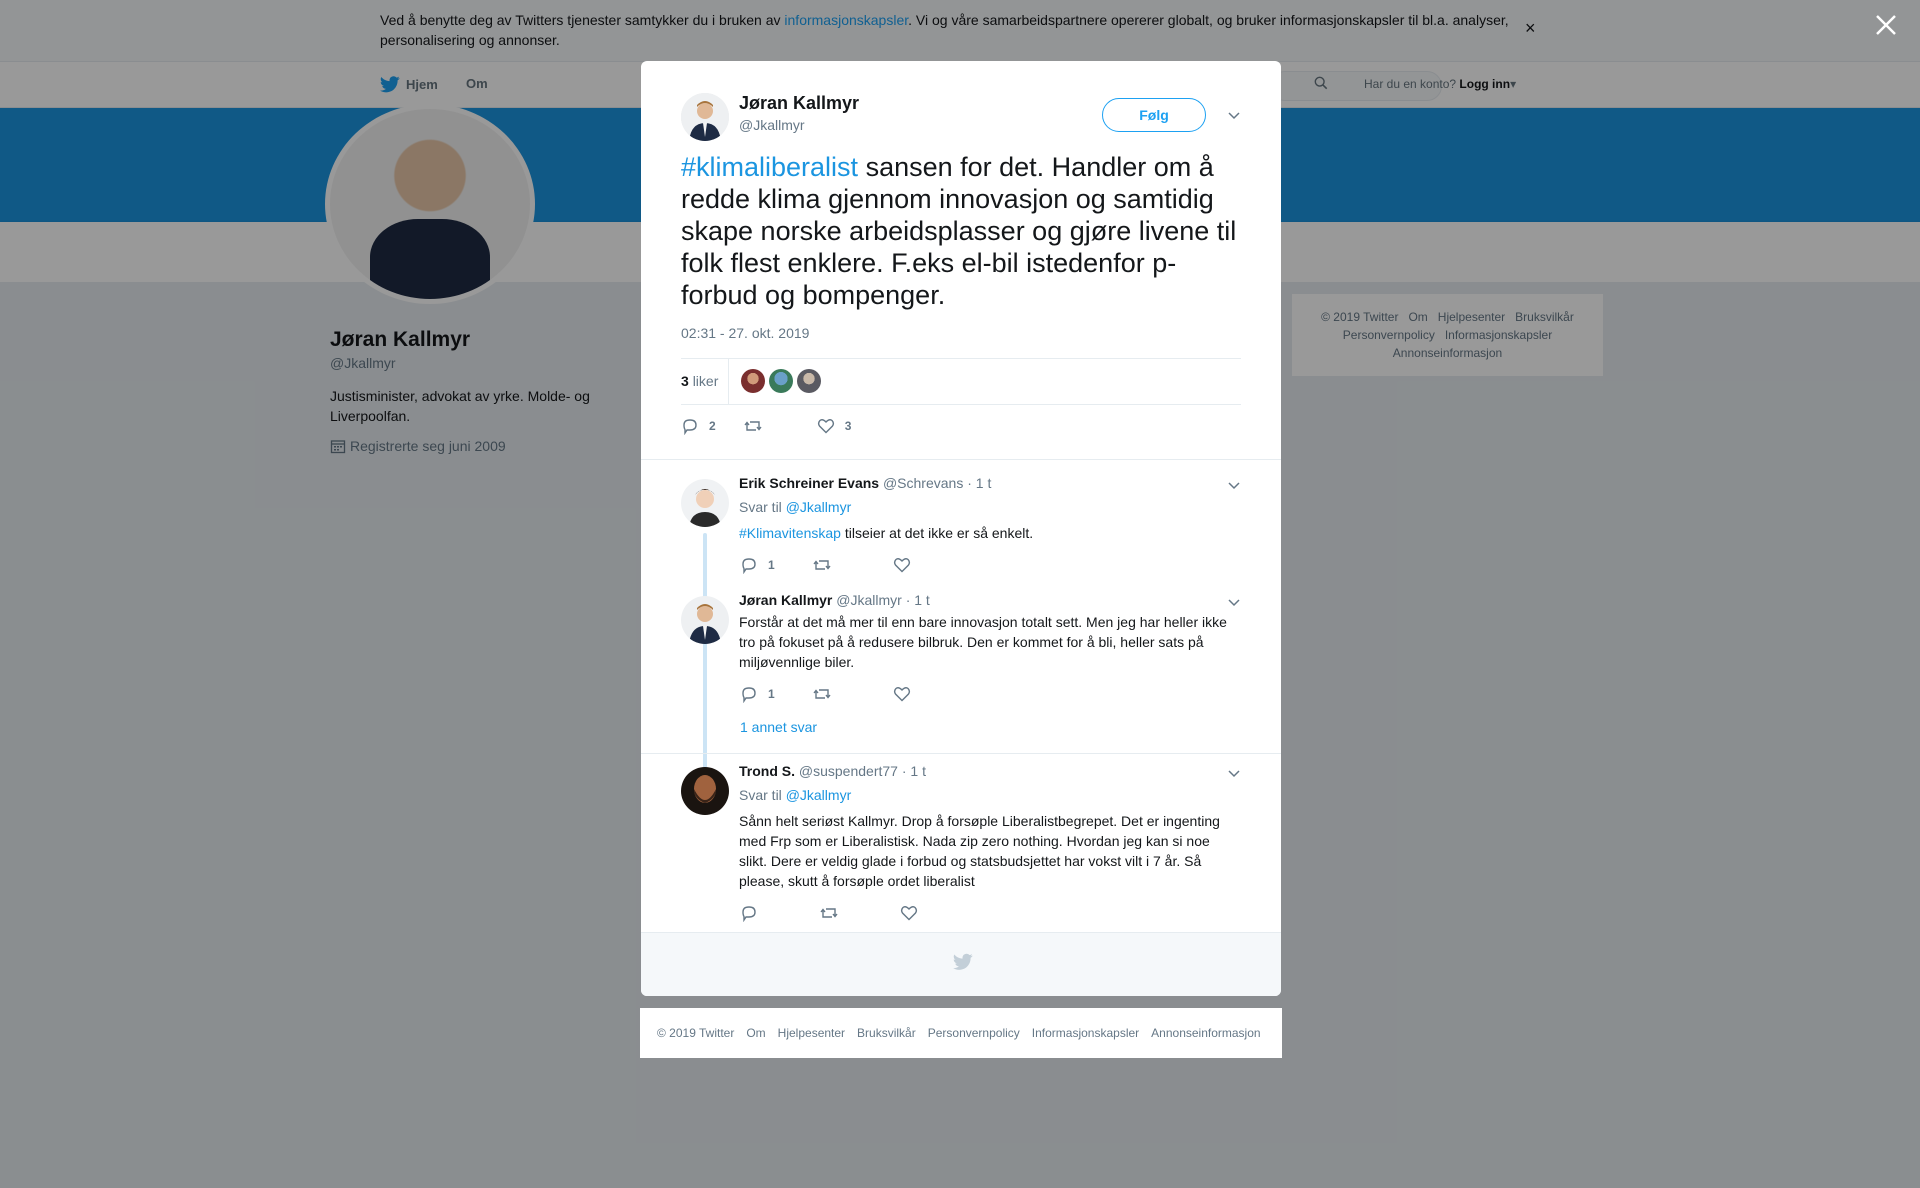  What do you see at coordinates (811, 1033) in the screenshot?
I see `footer-link-help: Hjelpesenter` at bounding box center [811, 1033].